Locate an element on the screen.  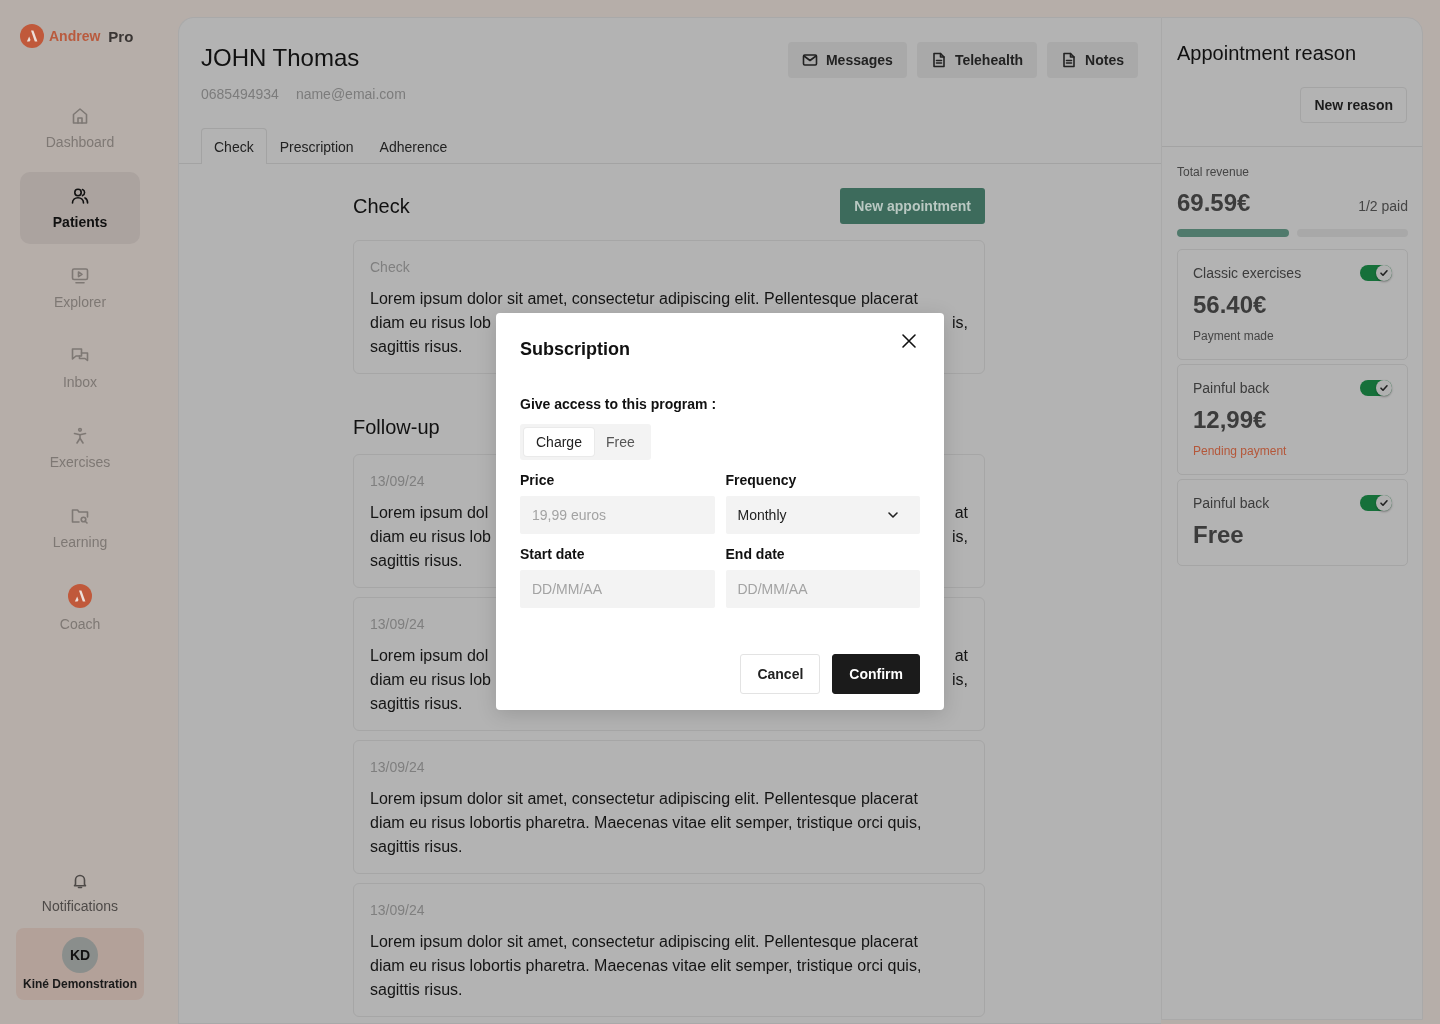
tab: Adherence is located at coordinates (413, 146).